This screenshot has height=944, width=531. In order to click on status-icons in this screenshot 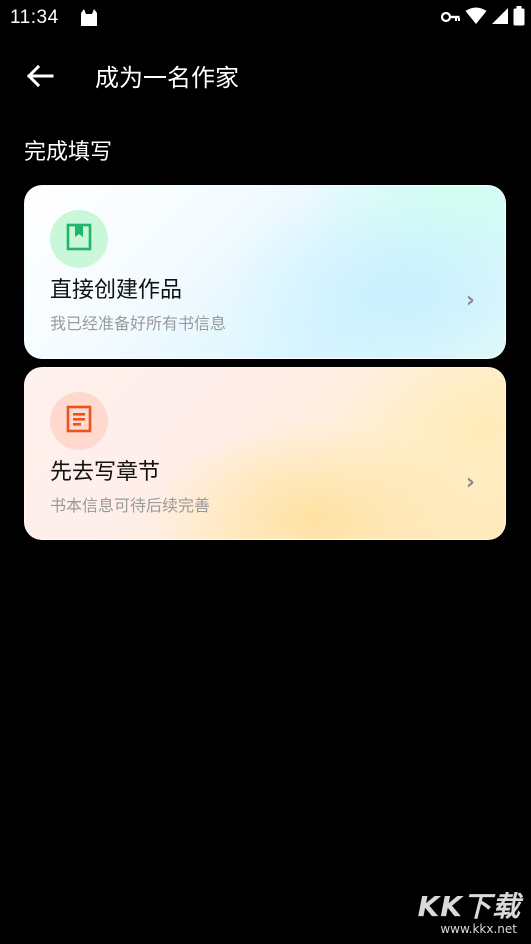, I will do `click(482, 18)`.